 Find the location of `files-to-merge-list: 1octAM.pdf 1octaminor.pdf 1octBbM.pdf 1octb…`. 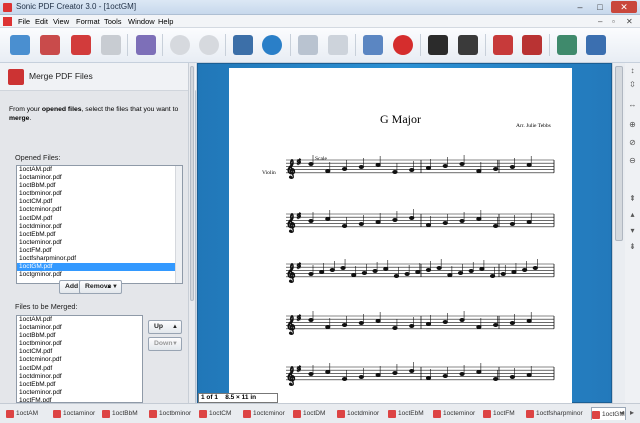

files-to-merge-list: 1octAM.pdf 1octaminor.pdf 1octBbM.pdf 1octb… is located at coordinates (79, 359).